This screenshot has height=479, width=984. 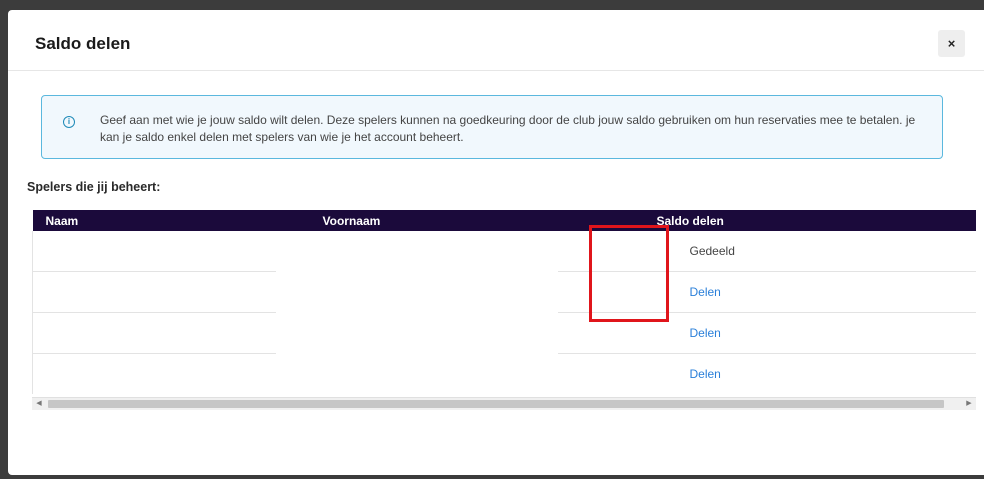 What do you see at coordinates (767, 220) in the screenshot?
I see `column-header-saldo-delen: Saldo delen` at bounding box center [767, 220].